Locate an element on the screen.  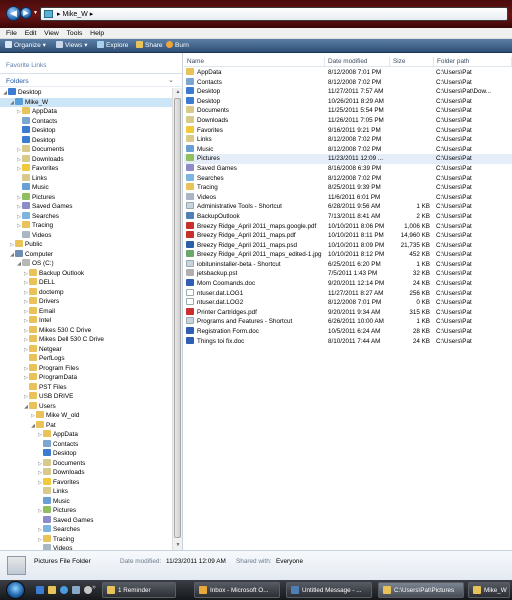
tree-item: PST Files is located at coordinates (86, 387).